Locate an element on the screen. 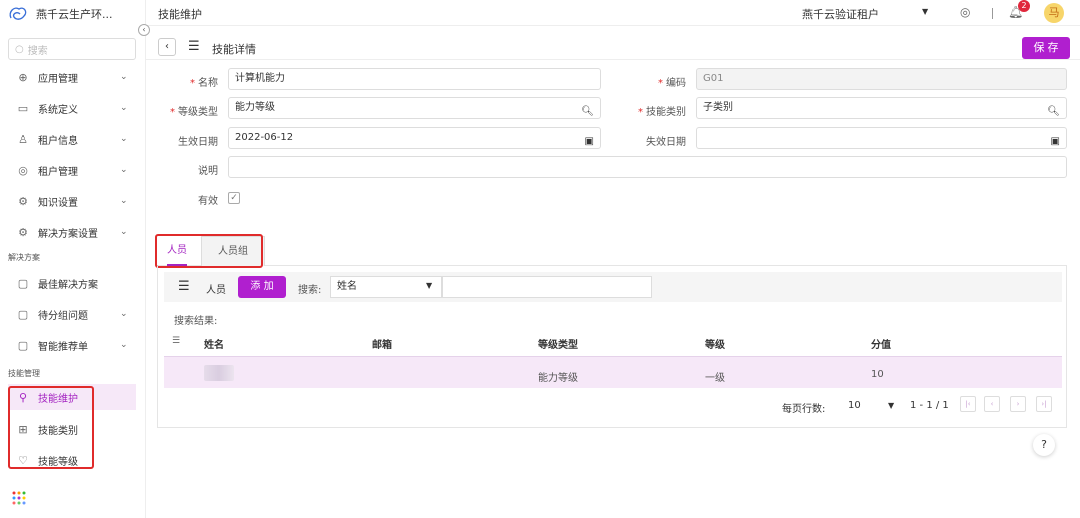  category-field: 子类别 🔍︎ is located at coordinates (881, 108).